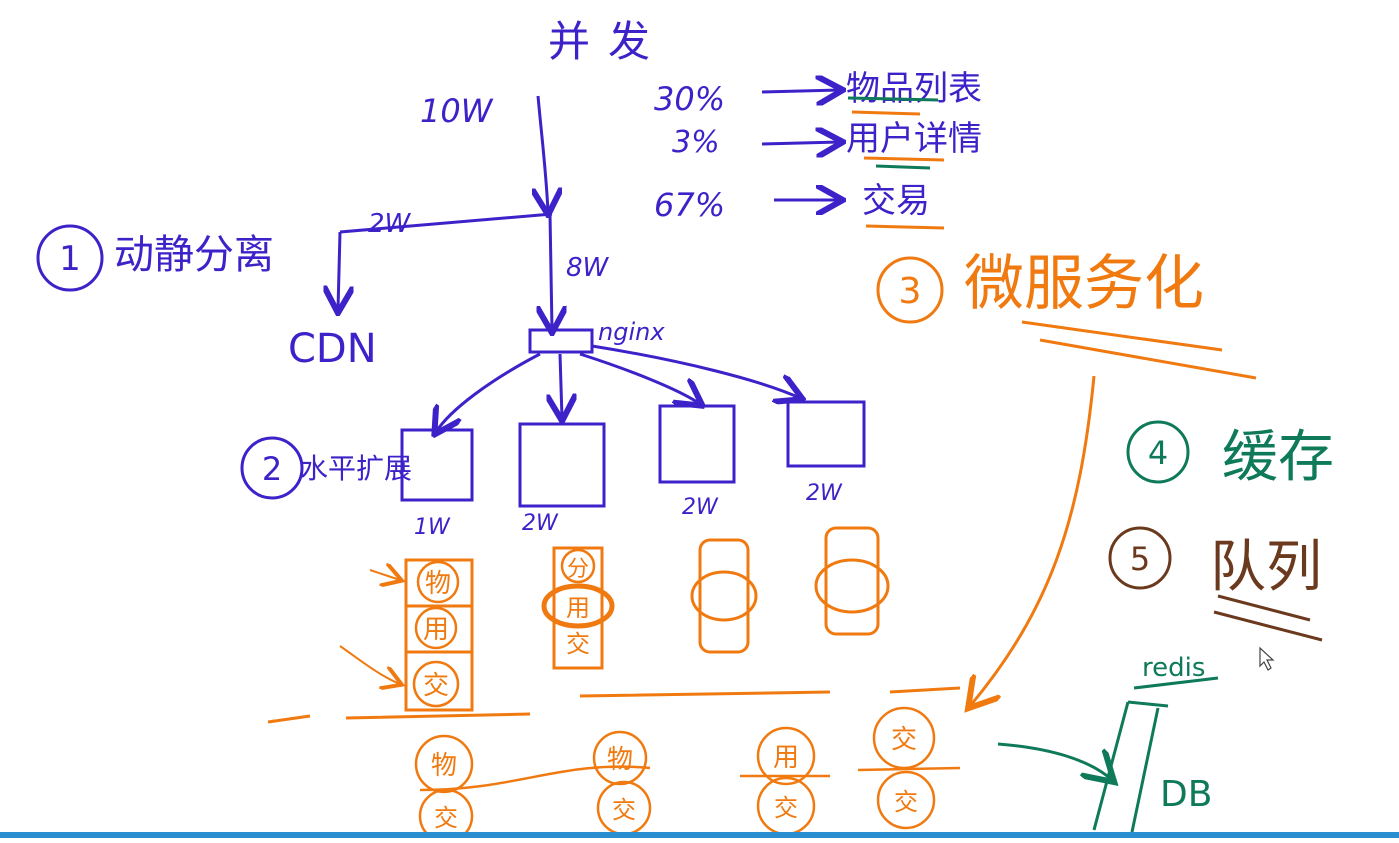 This screenshot has width=1399, height=843. I want to click on server-2-module-1: 分, so click(578, 569).